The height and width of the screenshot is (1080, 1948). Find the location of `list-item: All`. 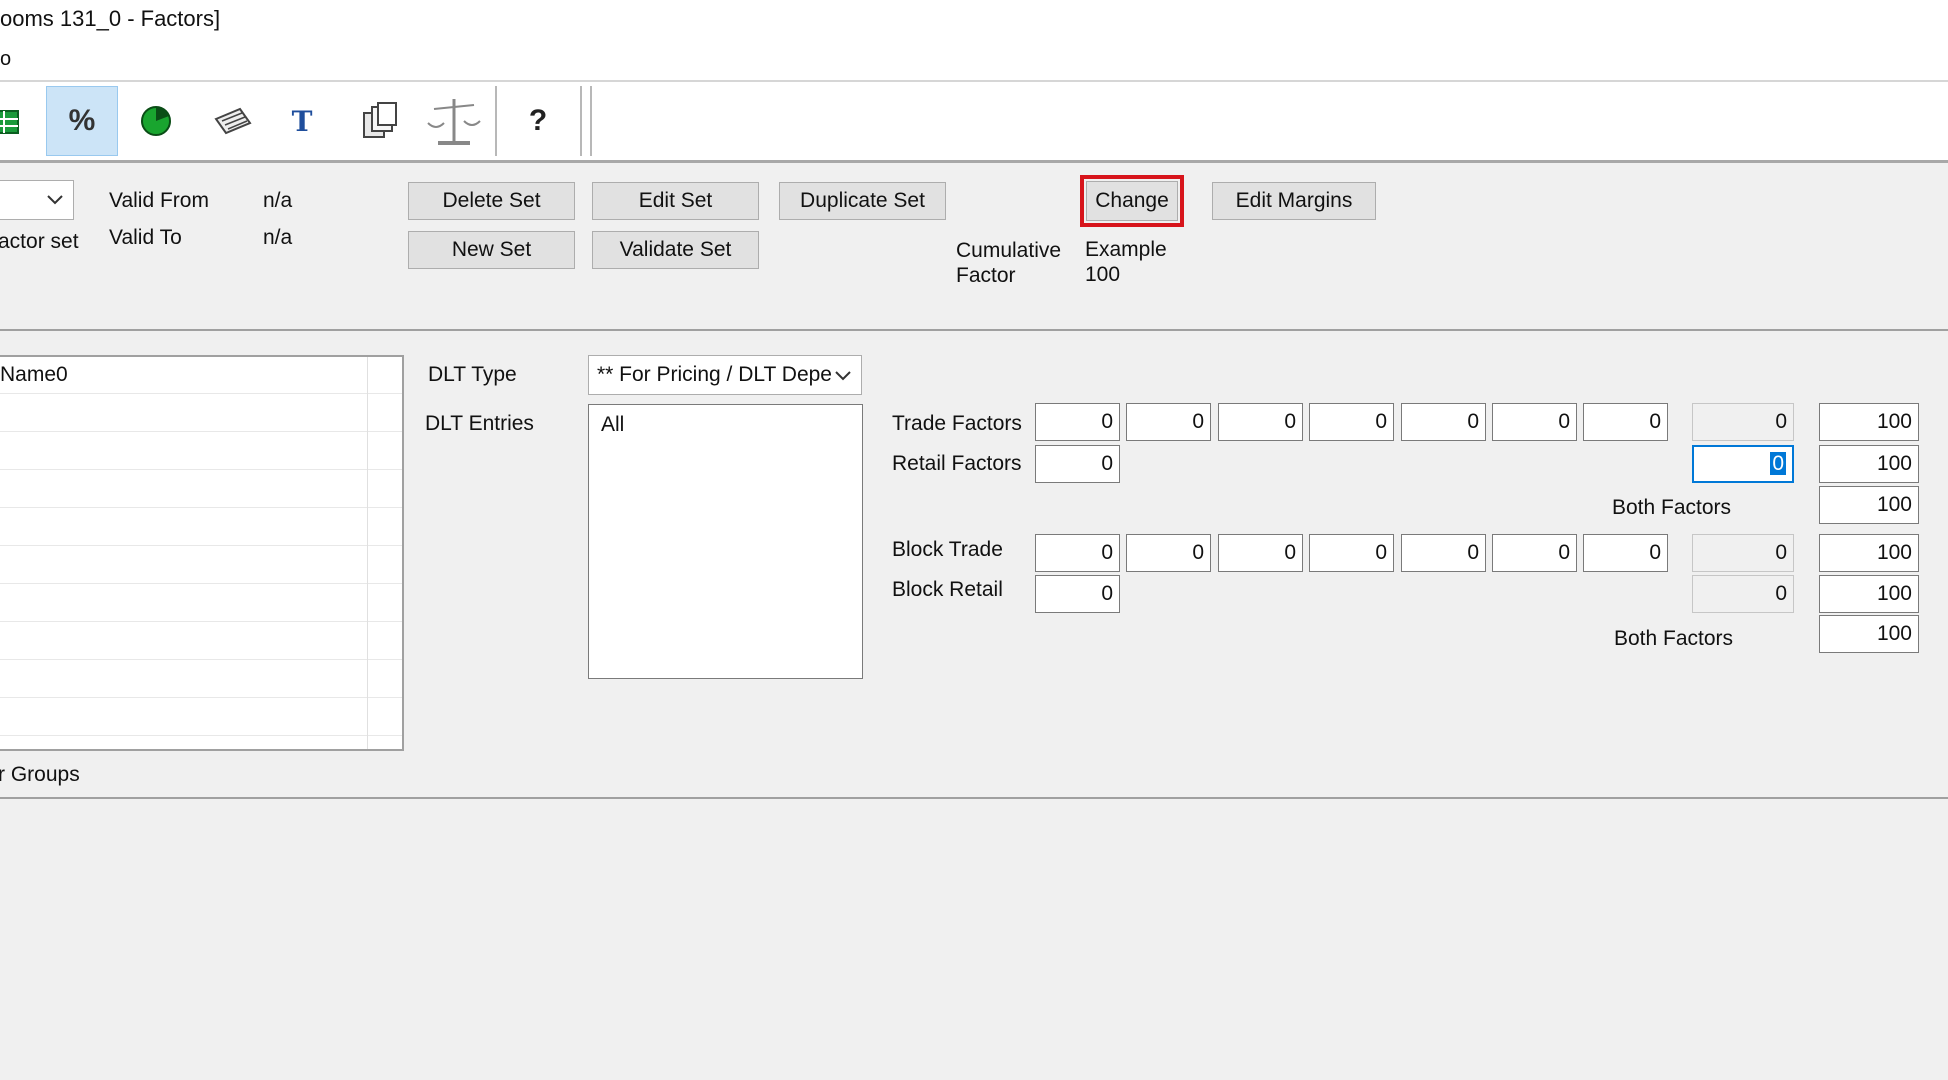

list-item: All is located at coordinates (725, 425).